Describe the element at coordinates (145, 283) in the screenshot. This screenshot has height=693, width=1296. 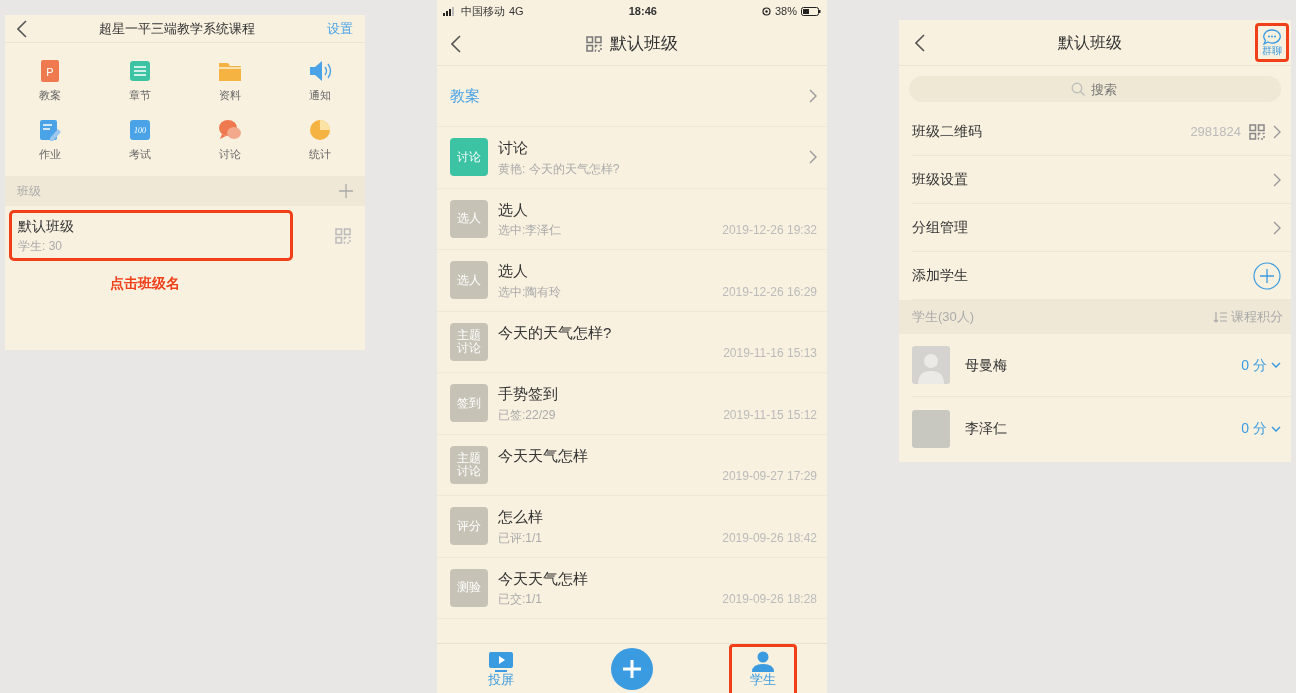
I see `annotation-text: 点击班级名` at that location.